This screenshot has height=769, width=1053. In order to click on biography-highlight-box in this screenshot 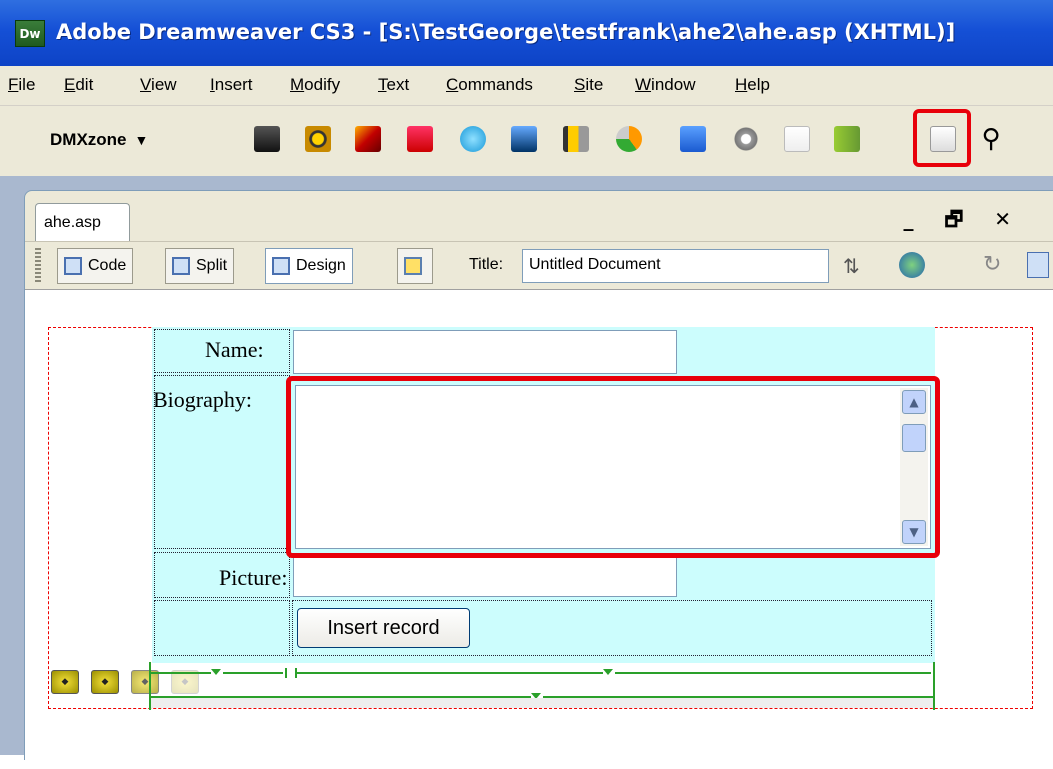, I will do `click(613, 467)`.